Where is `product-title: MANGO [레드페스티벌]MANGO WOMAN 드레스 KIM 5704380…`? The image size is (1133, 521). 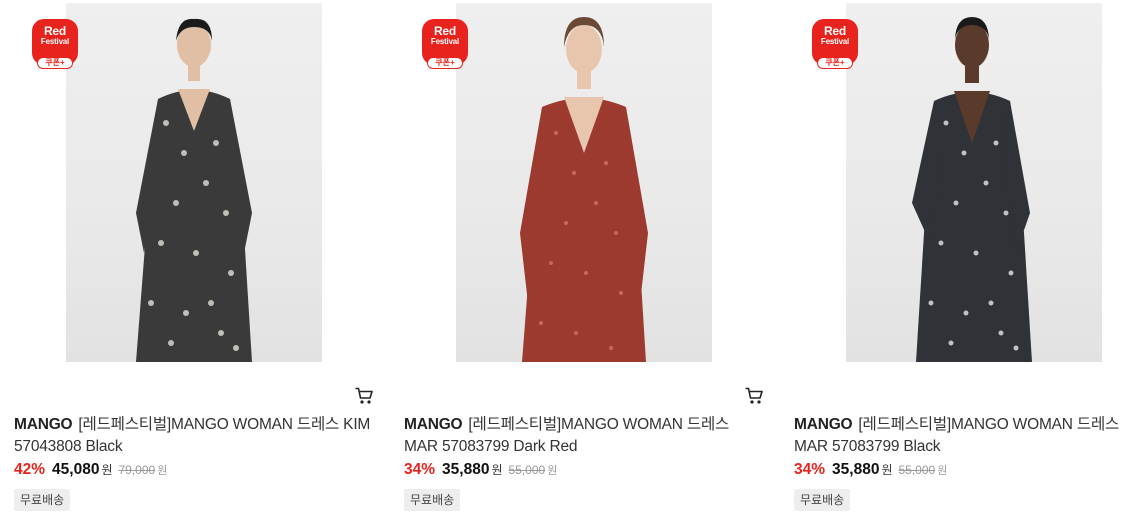
product-title: MANGO [레드페스티벌]MANGO WOMAN 드레스 KIM 5704380… is located at coordinates (195, 436).